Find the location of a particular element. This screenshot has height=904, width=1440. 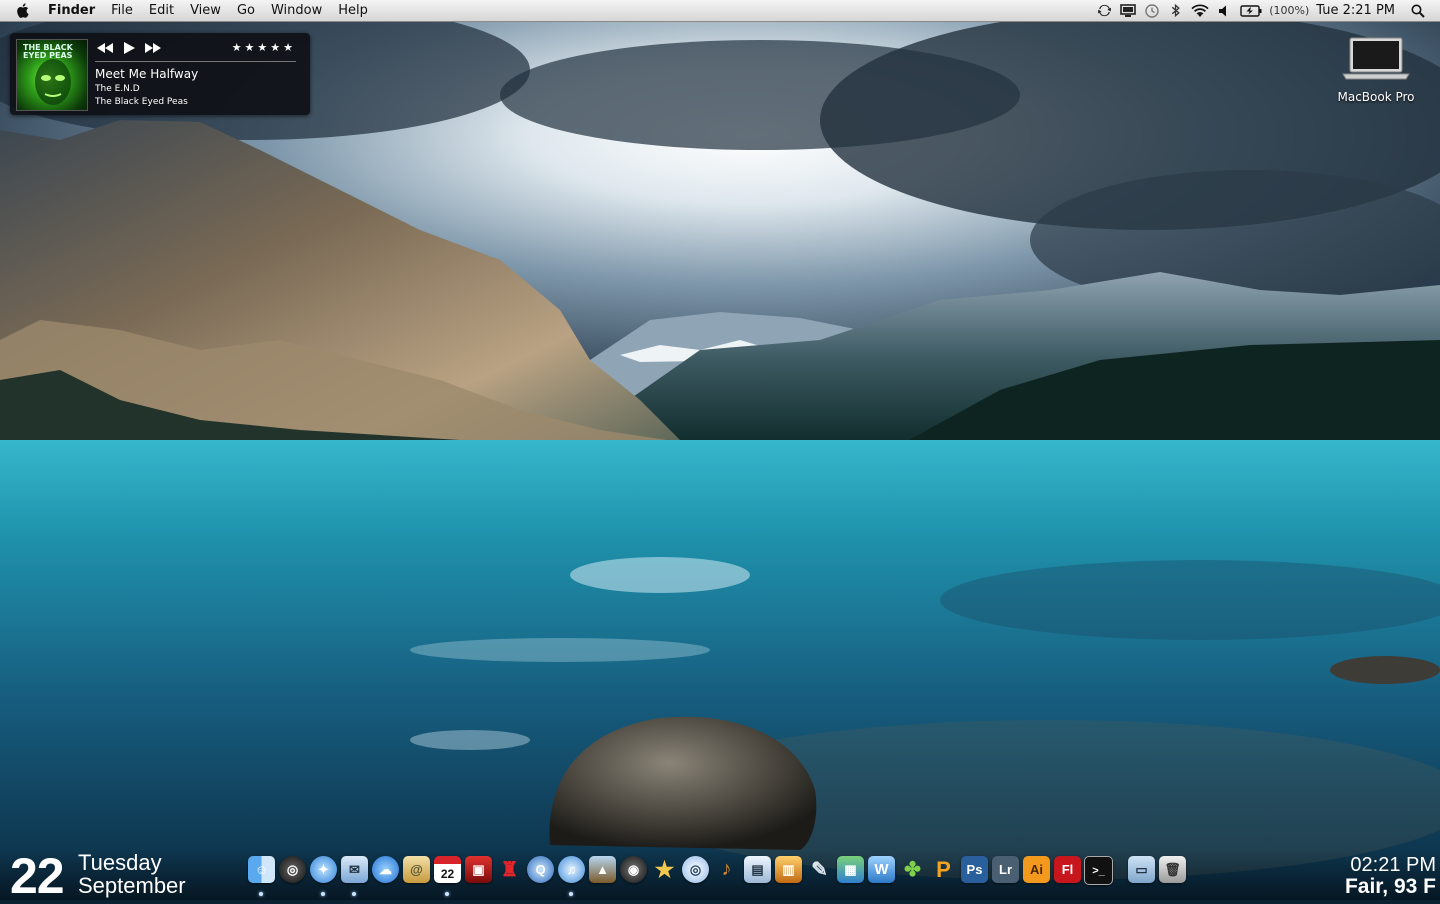

dock-downloads-folder: ▭ is located at coordinates (1141, 876).